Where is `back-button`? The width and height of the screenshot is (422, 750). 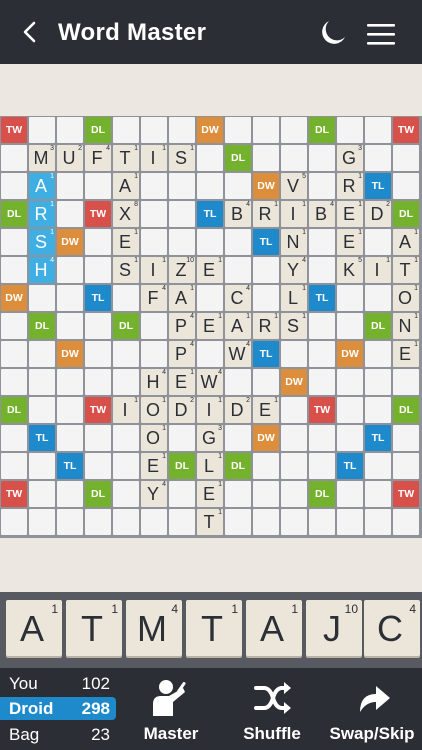 back-button is located at coordinates (31, 32).